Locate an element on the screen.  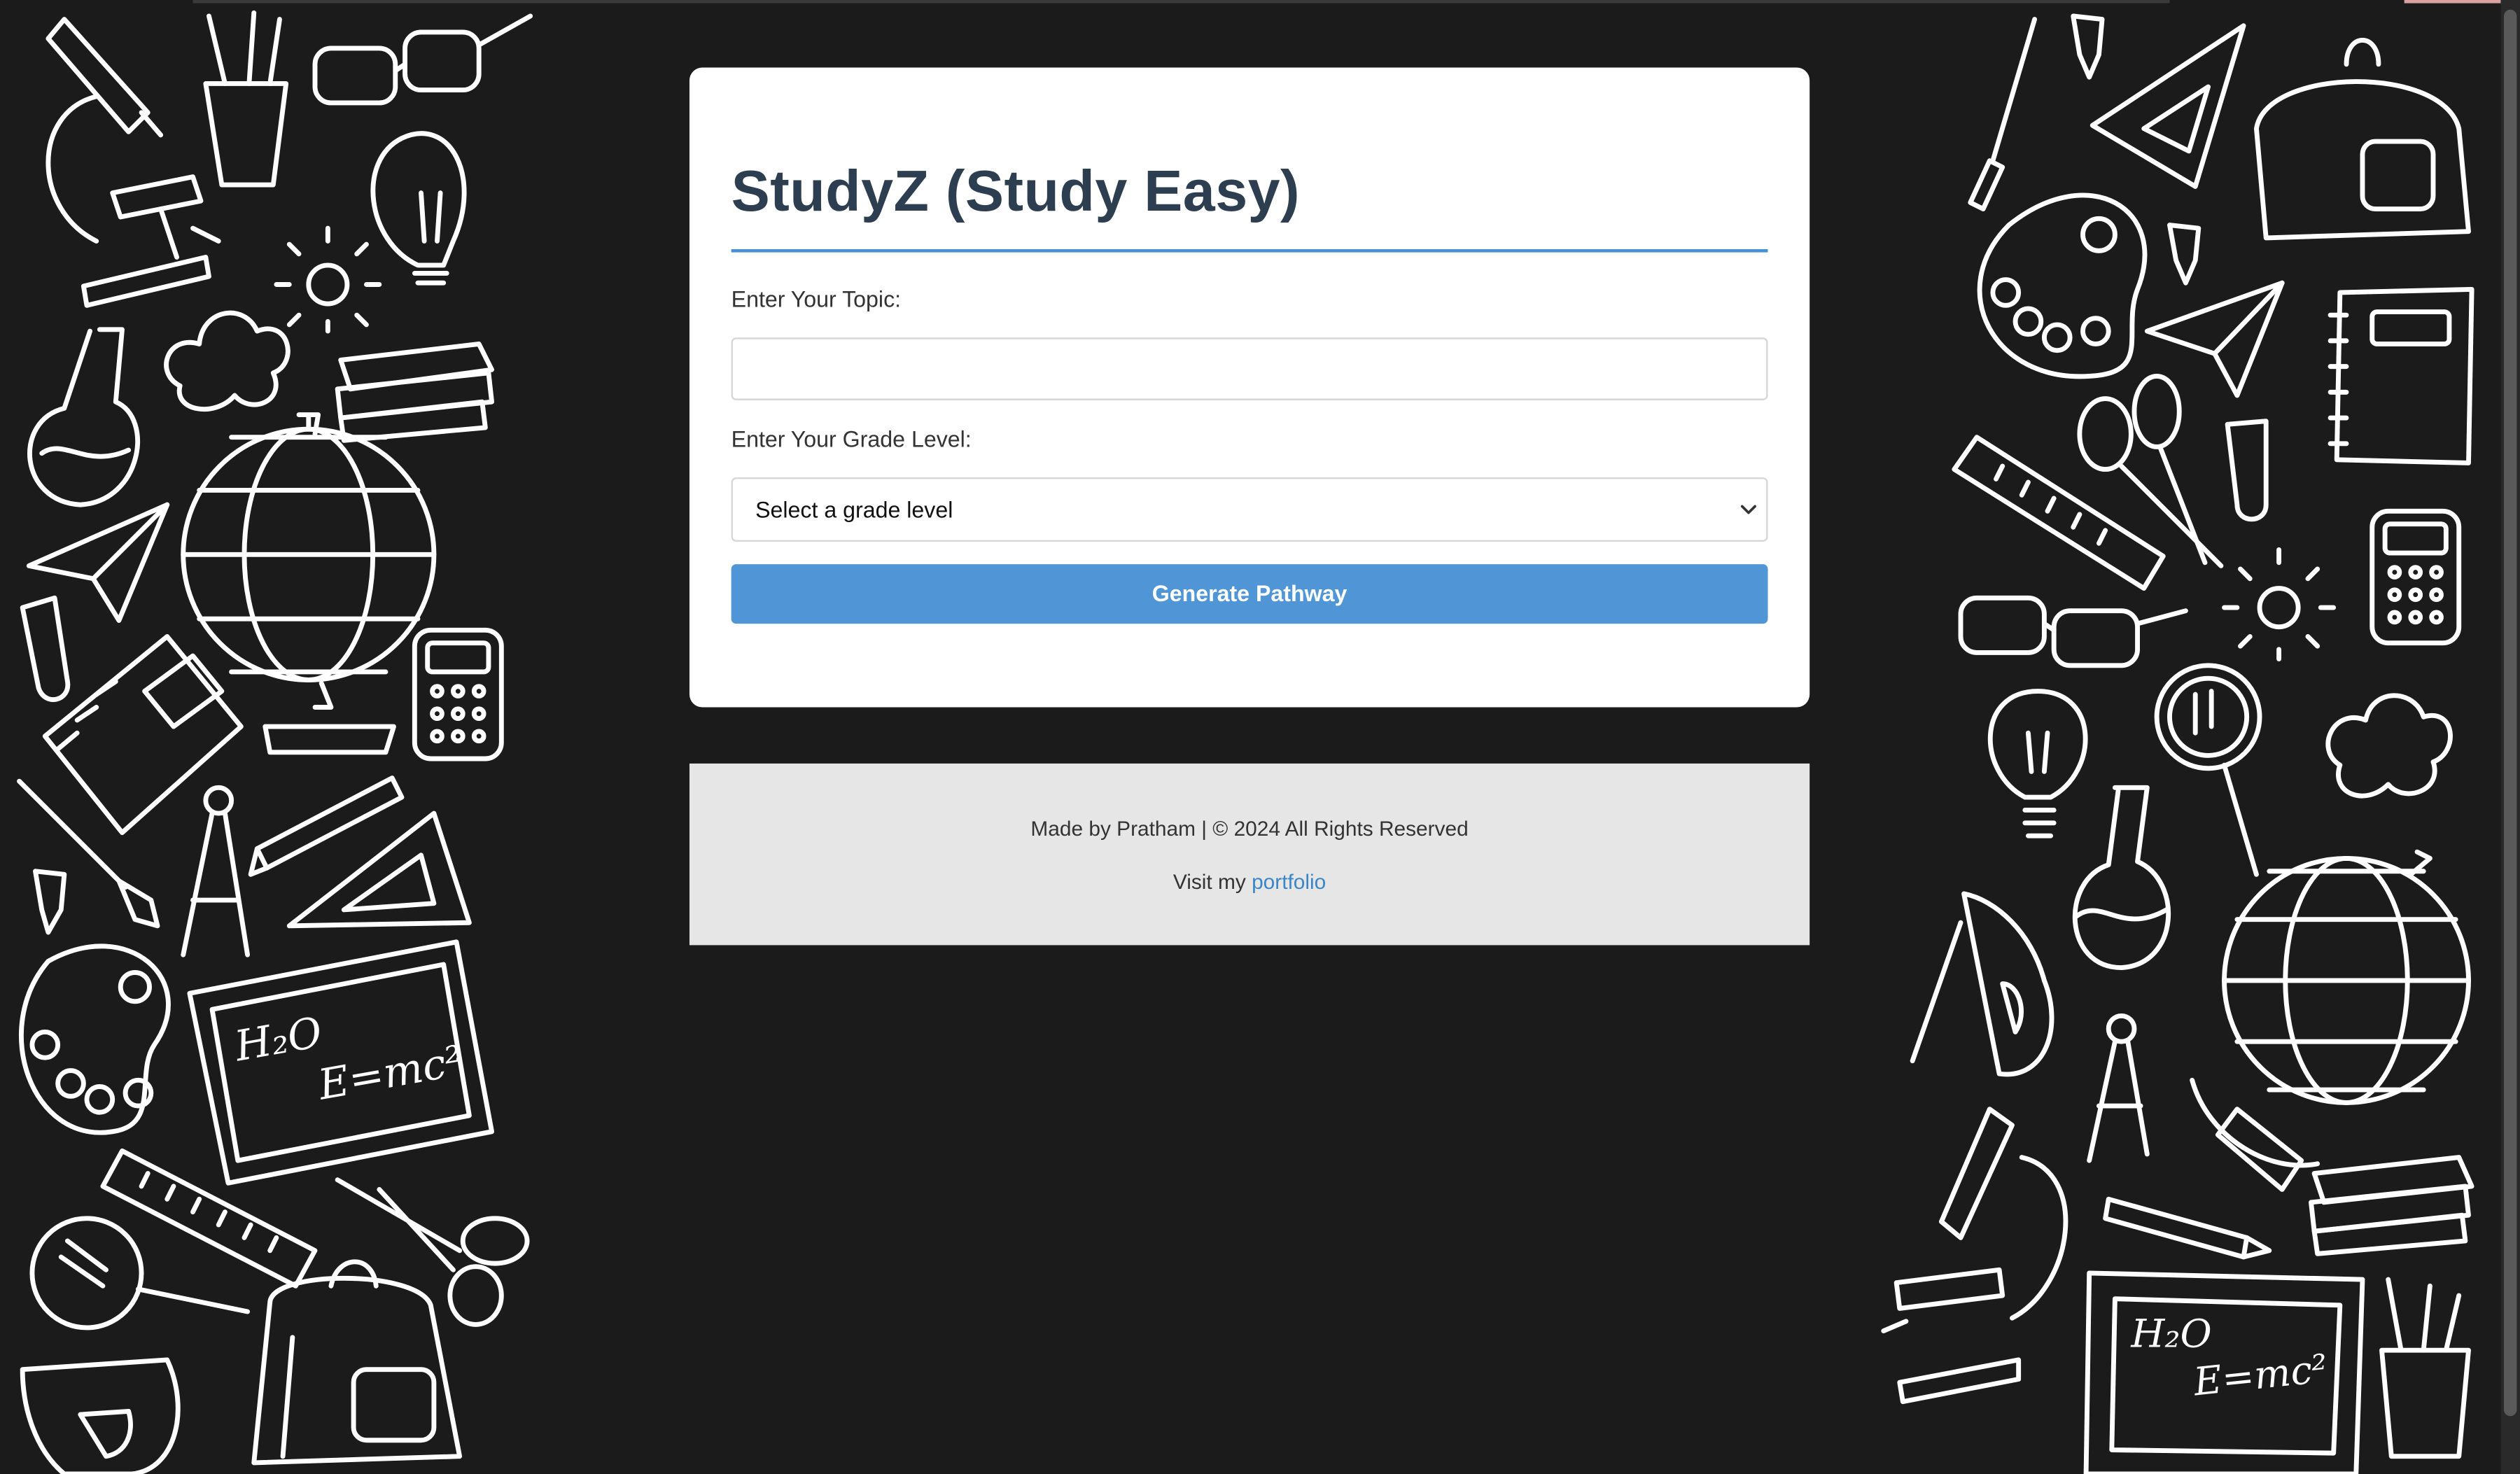
ruler-icon is located at coordinates (2059, 513).